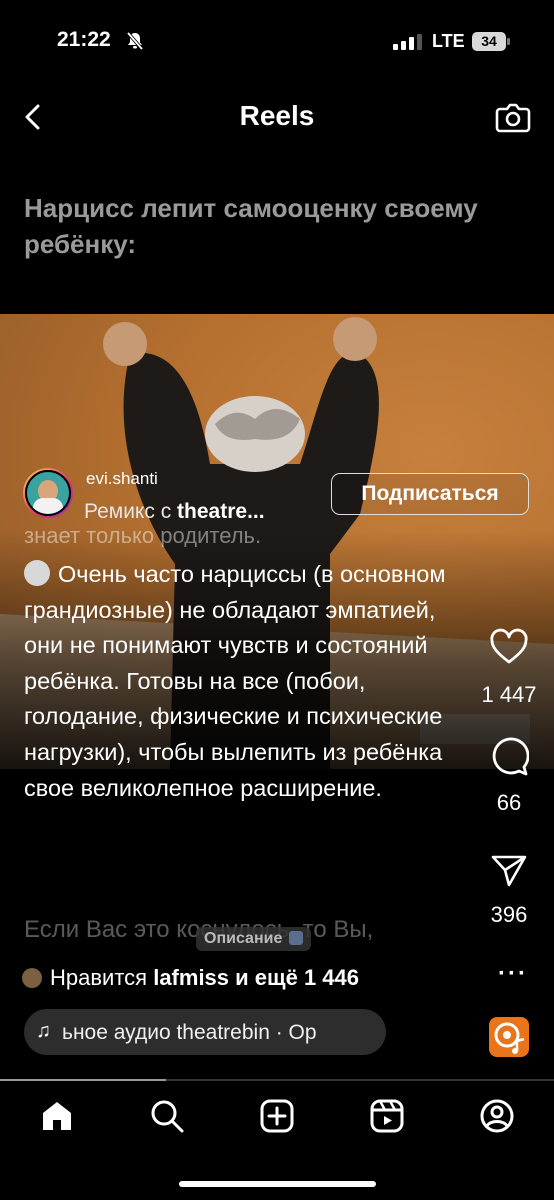 The image size is (554, 1200). I want to click on like-heart-icon, so click(509, 648).